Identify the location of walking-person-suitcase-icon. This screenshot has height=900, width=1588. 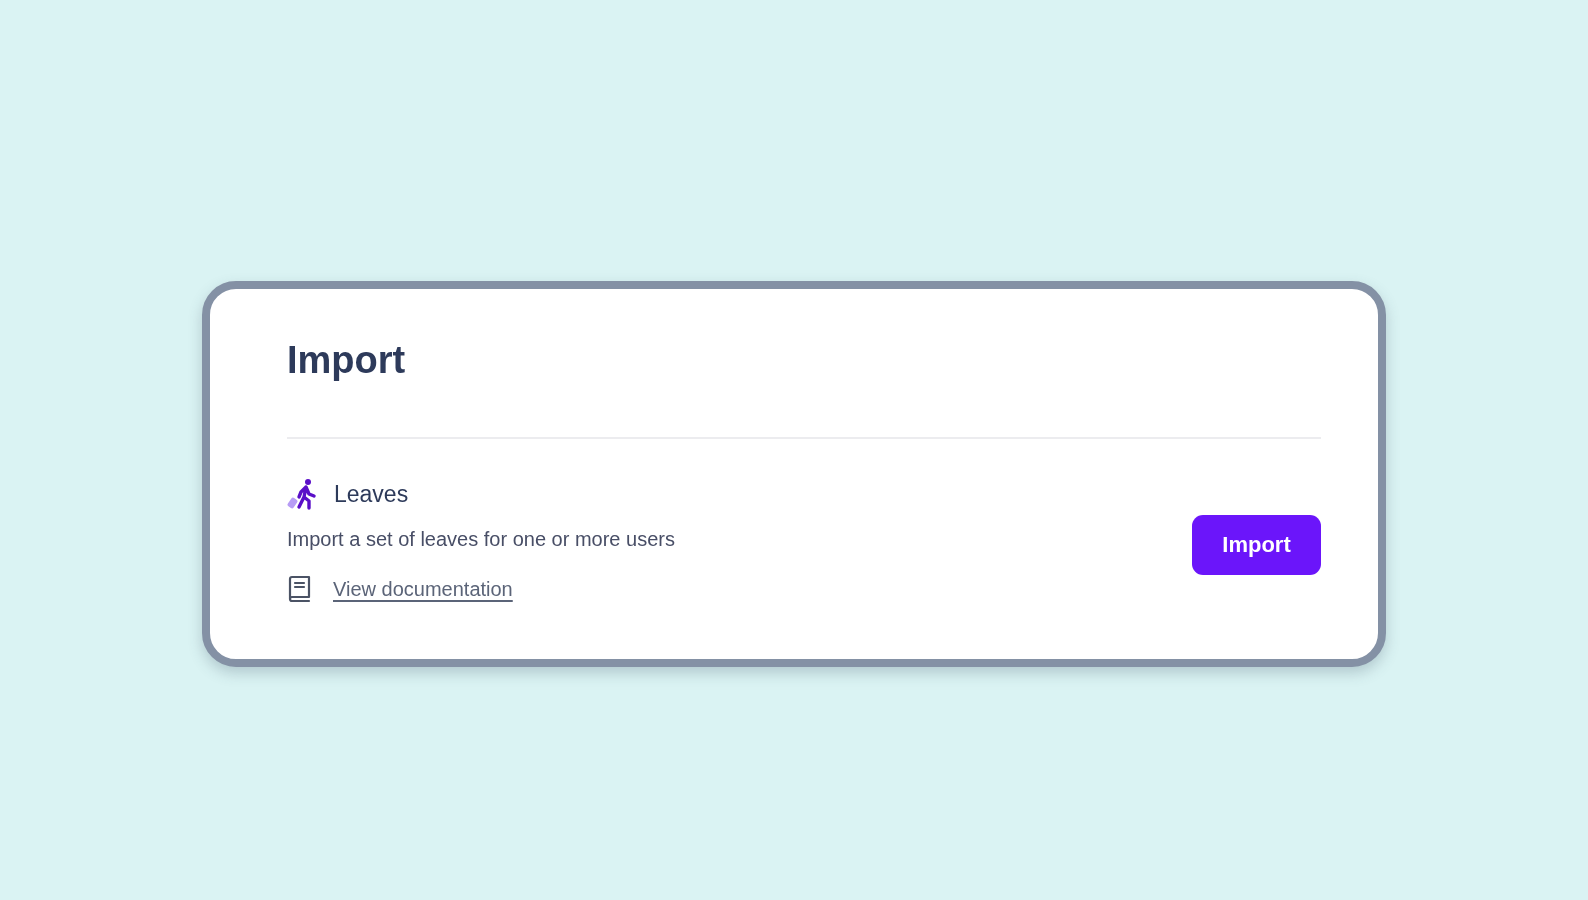
(303, 494).